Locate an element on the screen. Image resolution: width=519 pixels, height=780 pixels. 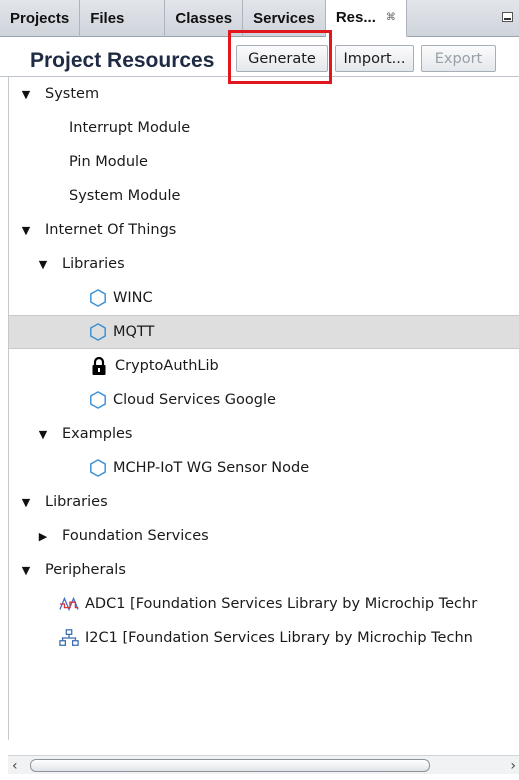
scroll-left-icon: ‹ is located at coordinates (15, 766).